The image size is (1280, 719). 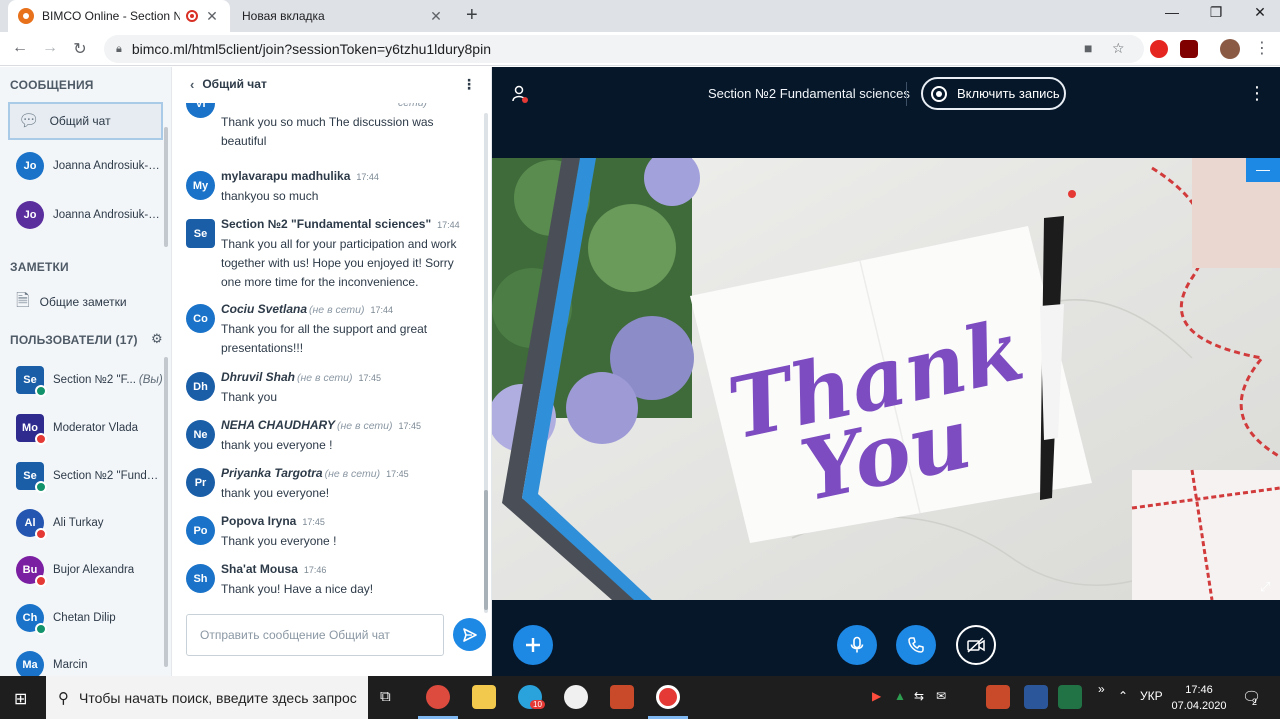 What do you see at coordinates (249, 397) in the screenshot?
I see `message-text: Thank you` at bounding box center [249, 397].